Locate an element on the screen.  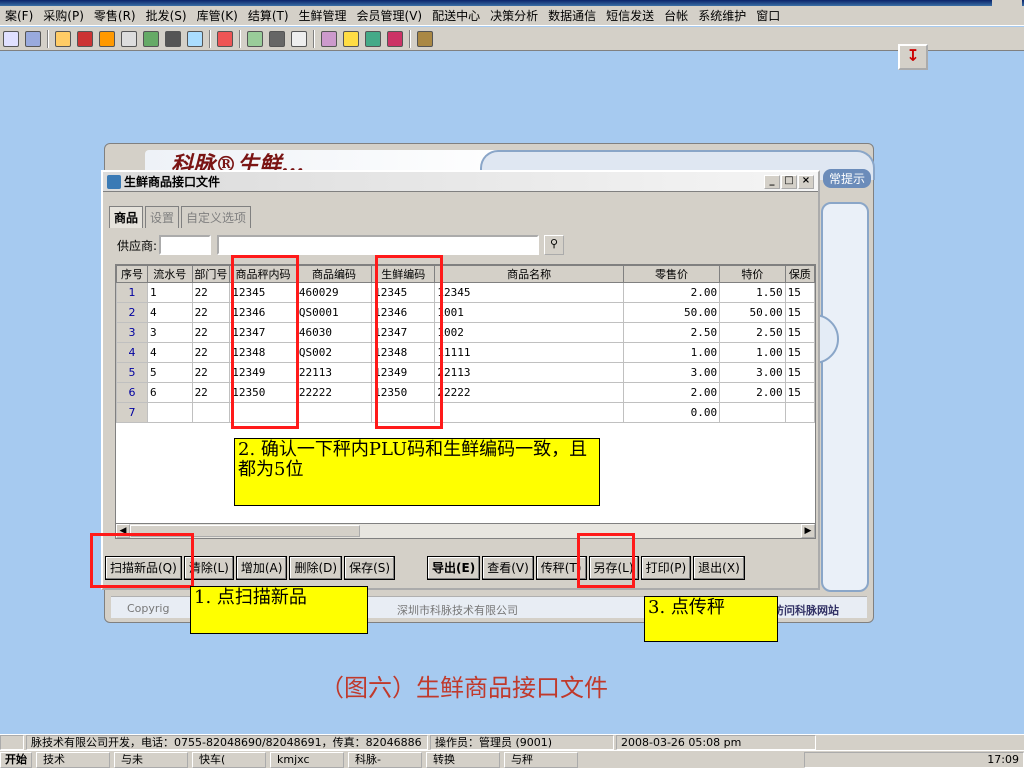
notice-label: 常提示 is located at coordinates (846, 178).